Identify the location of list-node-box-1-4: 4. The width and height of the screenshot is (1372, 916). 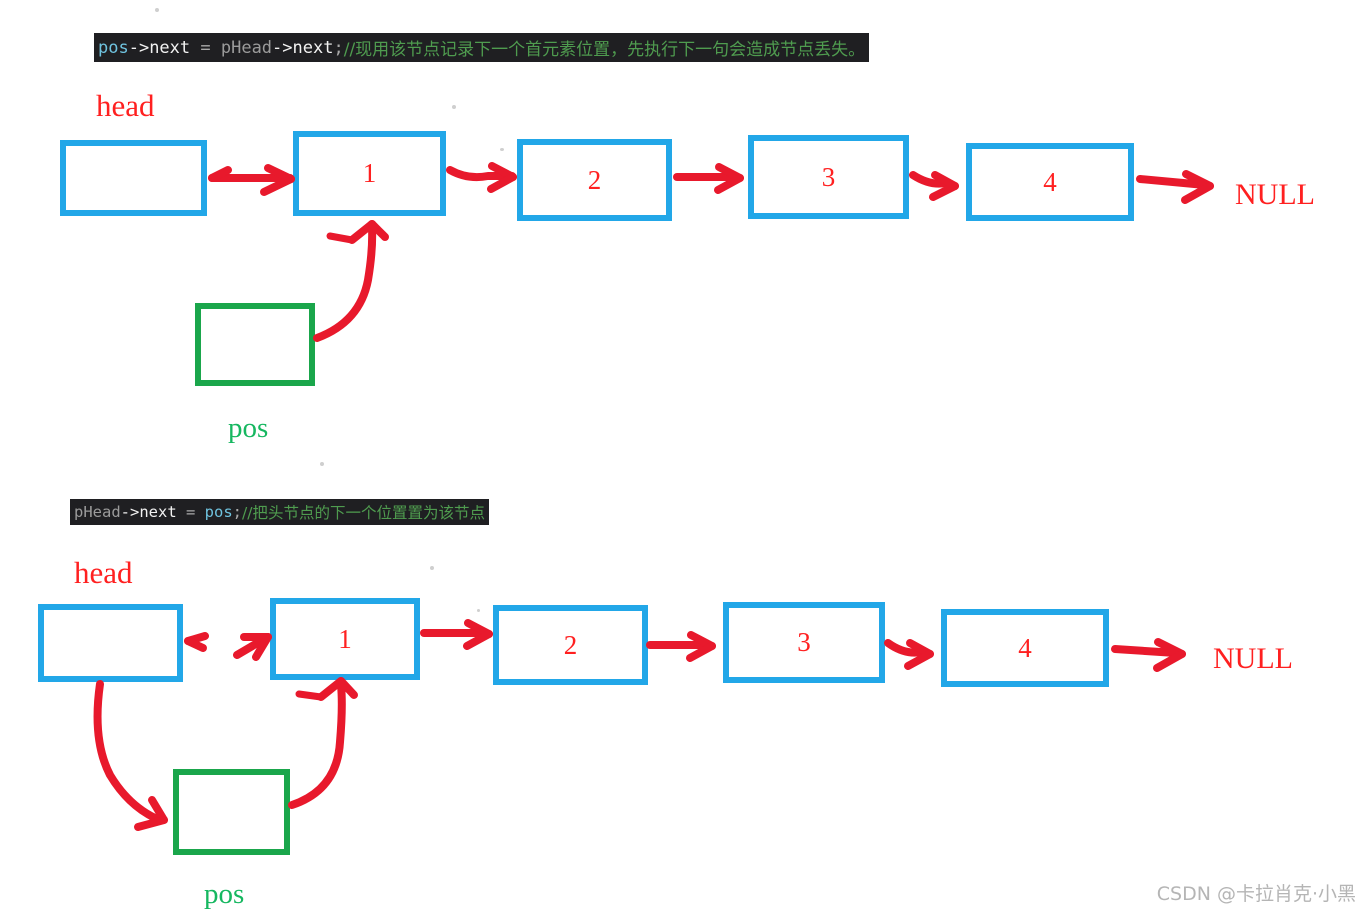
(1050, 182).